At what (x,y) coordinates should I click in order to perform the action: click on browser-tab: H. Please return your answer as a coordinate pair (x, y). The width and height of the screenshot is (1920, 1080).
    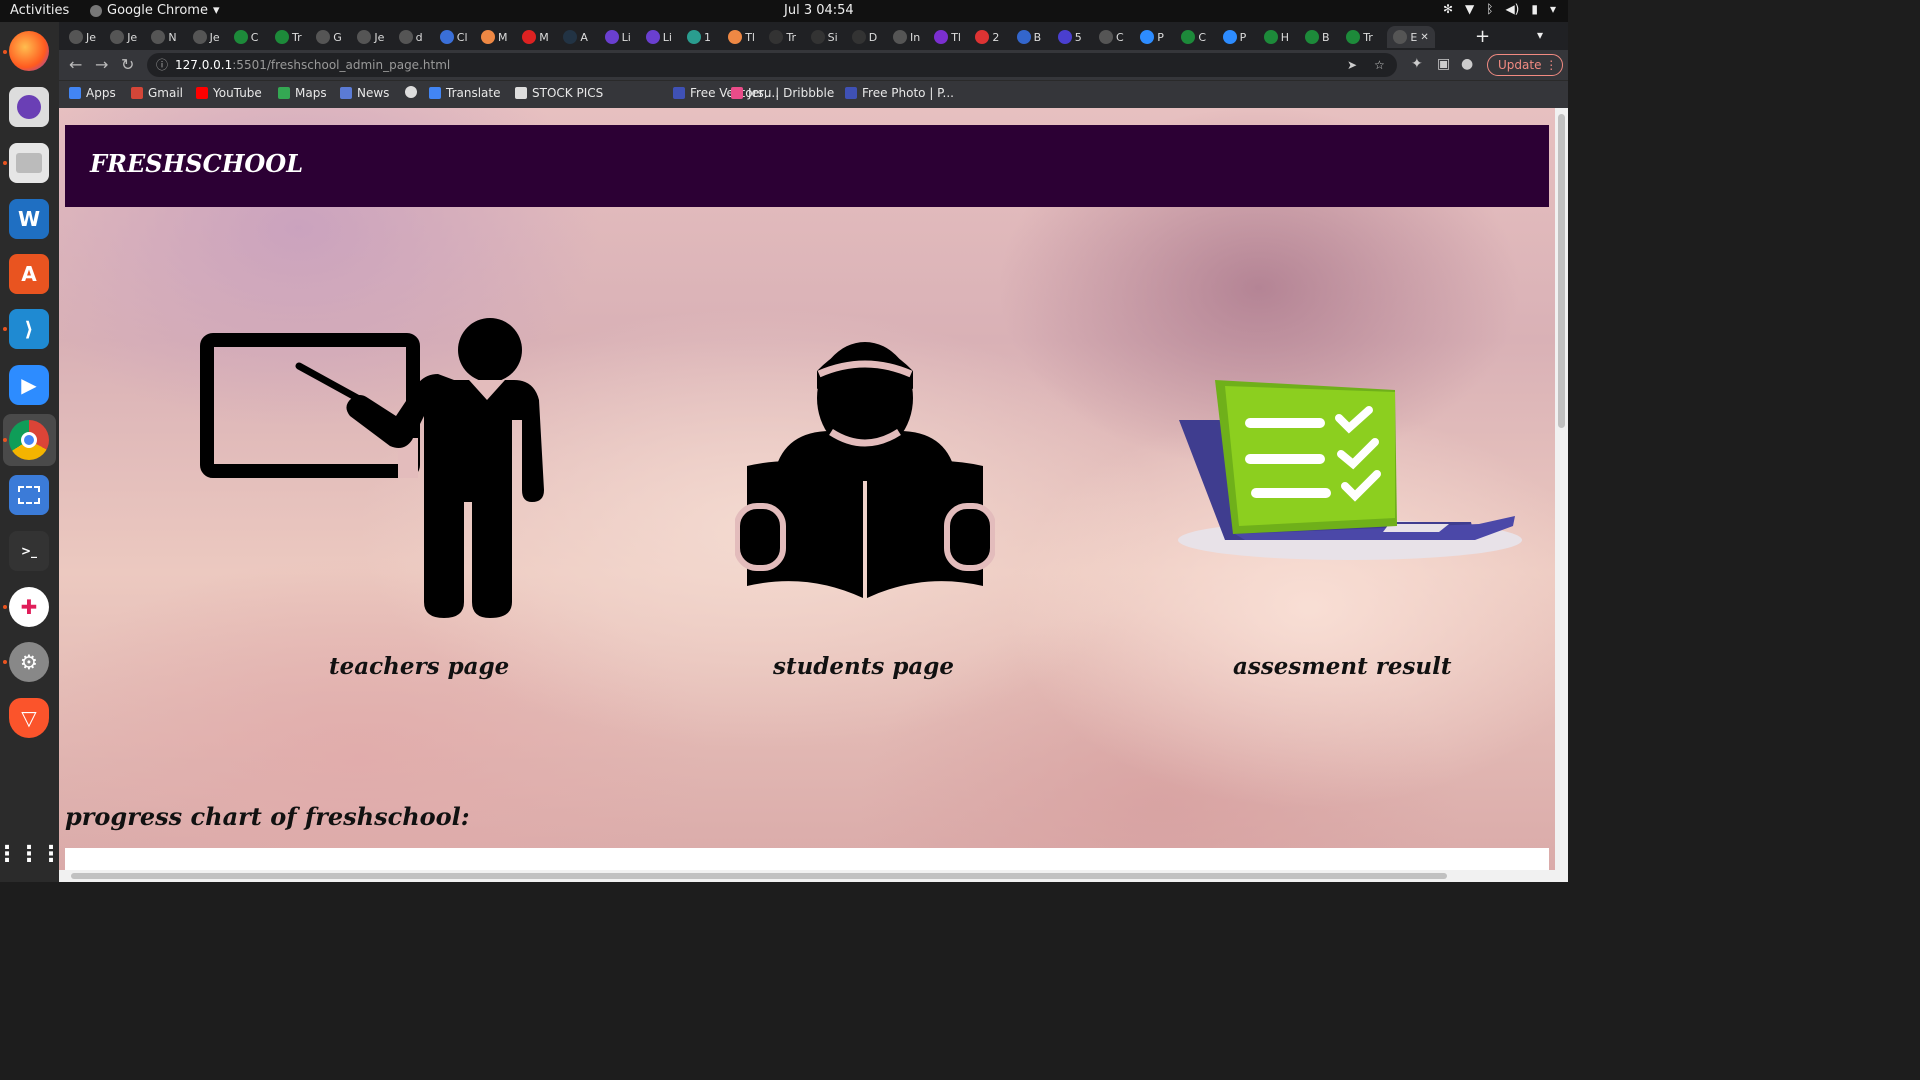
    Looking at the image, I should click on (1276, 37).